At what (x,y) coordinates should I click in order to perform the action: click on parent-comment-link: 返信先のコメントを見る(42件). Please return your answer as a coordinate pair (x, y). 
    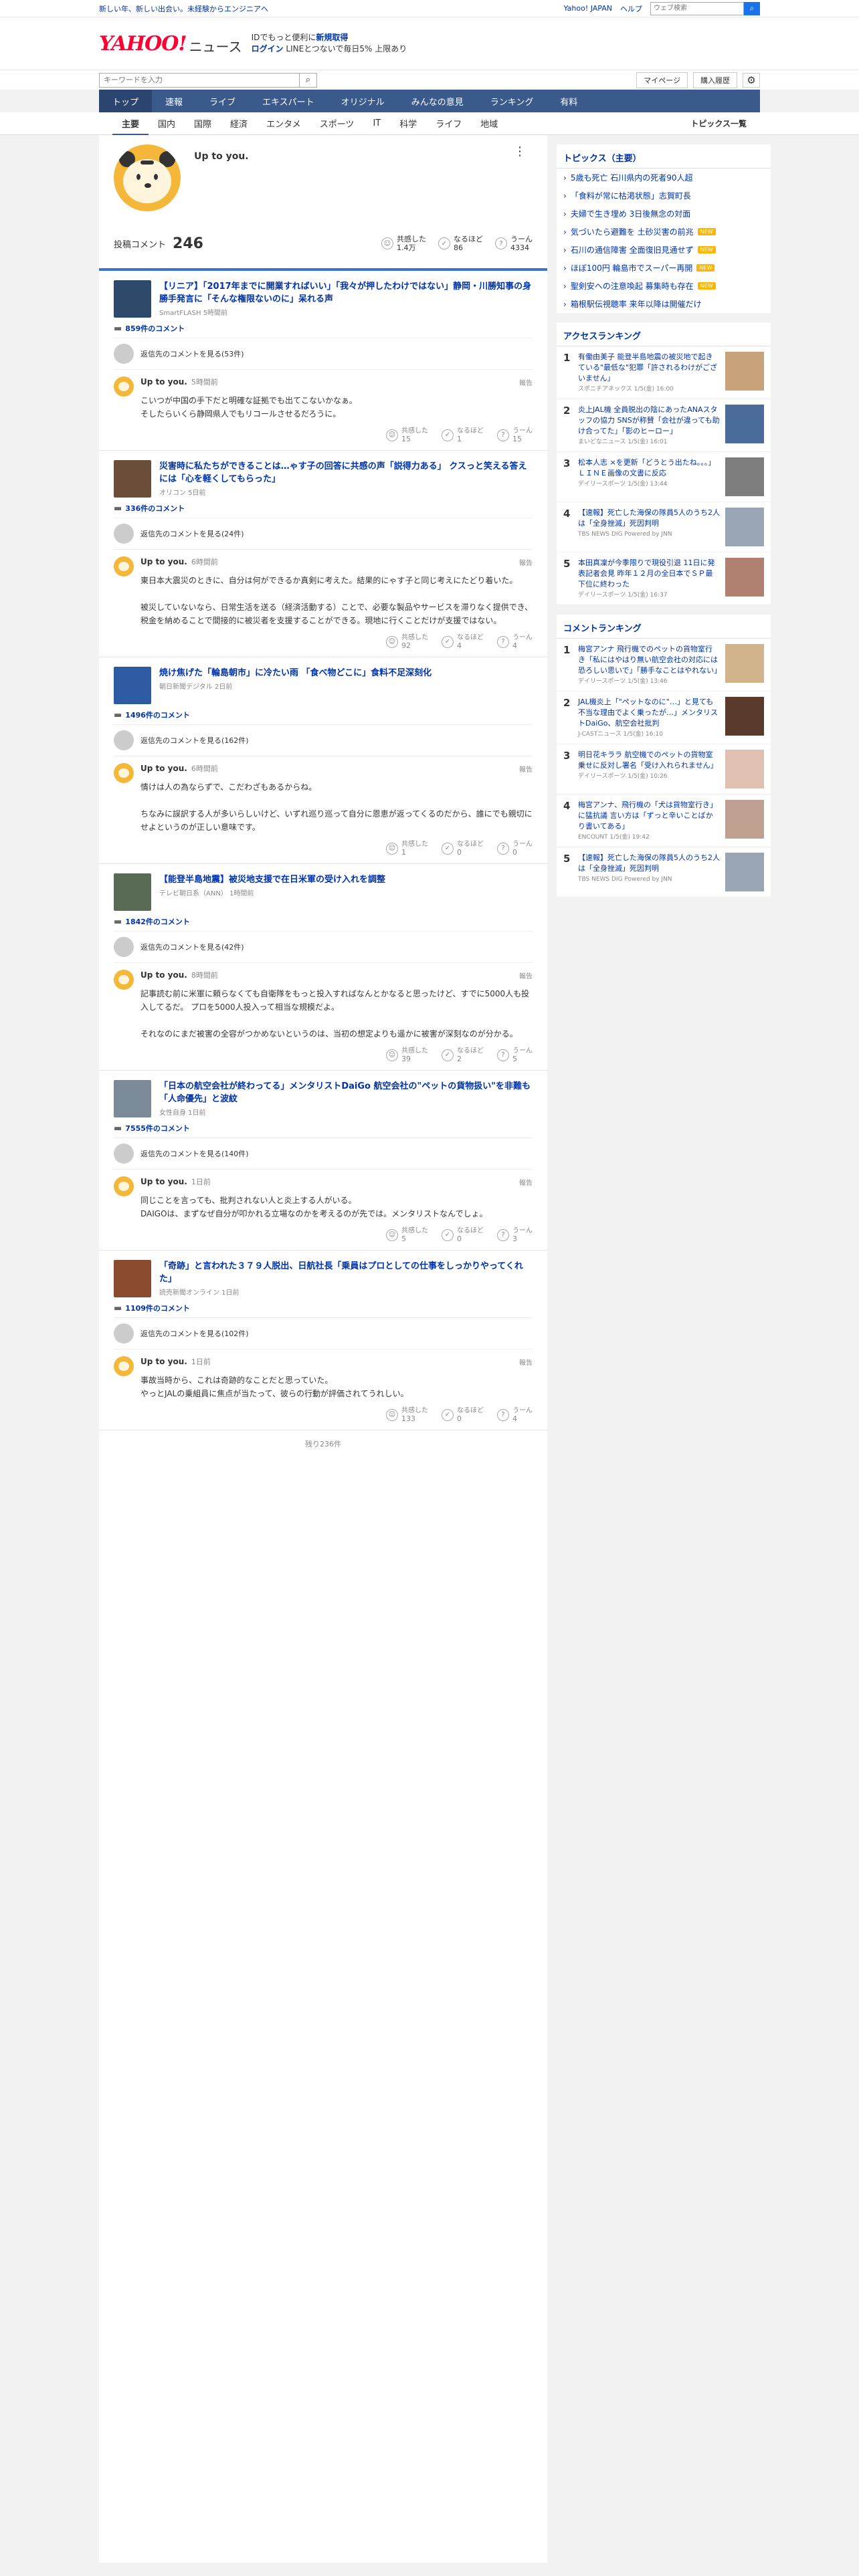
    Looking at the image, I should click on (323, 947).